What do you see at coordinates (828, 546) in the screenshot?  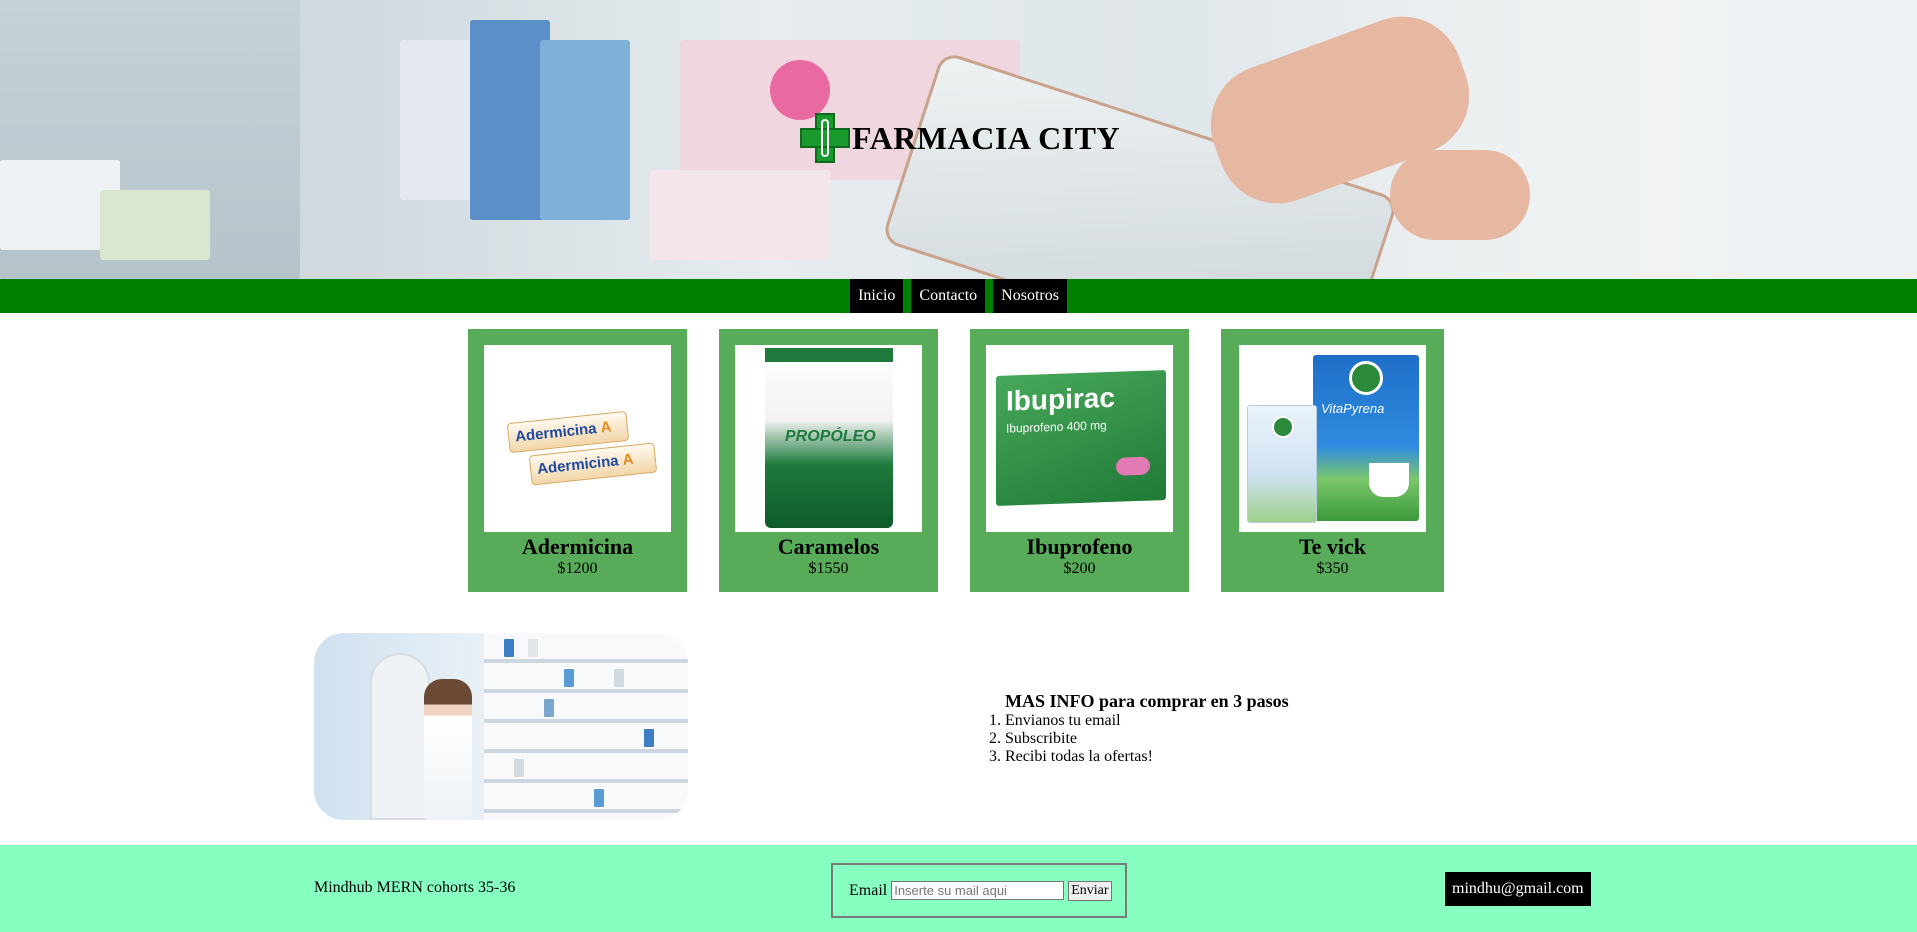 I see `product-name: Caramelos` at bounding box center [828, 546].